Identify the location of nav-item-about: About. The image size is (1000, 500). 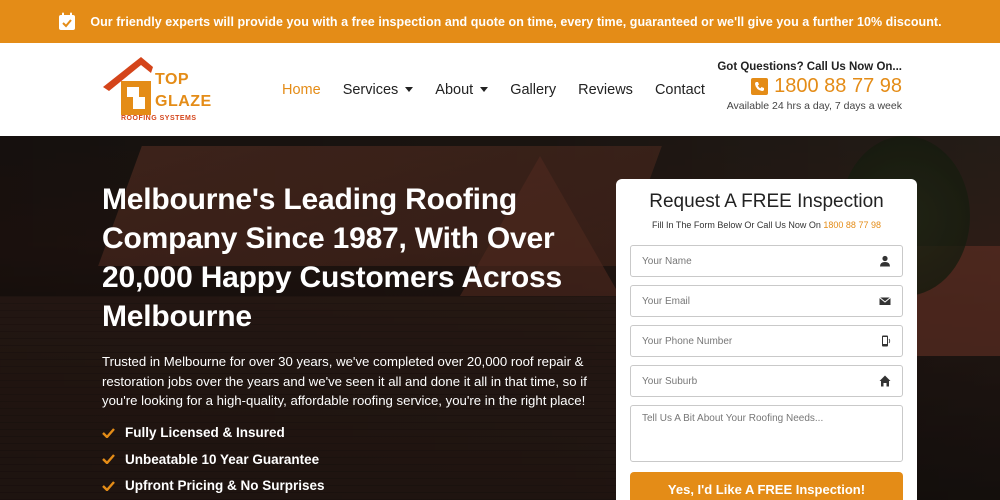
(462, 89).